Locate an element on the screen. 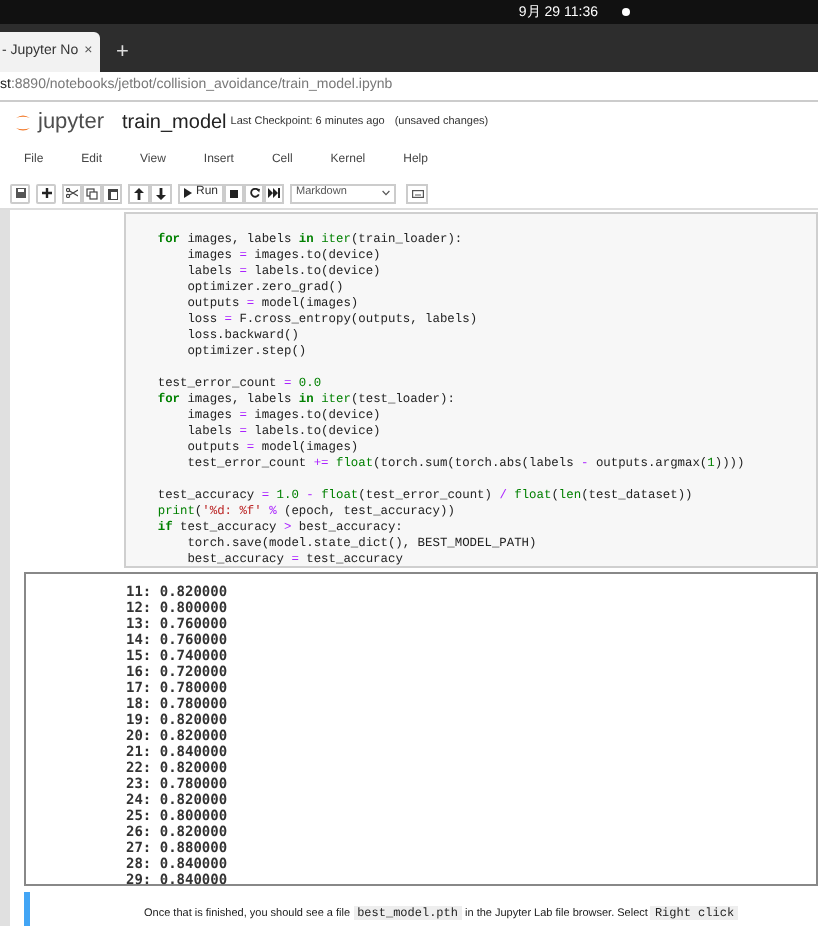 The height and width of the screenshot is (926, 818). keyboard-icon is located at coordinates (417, 193).